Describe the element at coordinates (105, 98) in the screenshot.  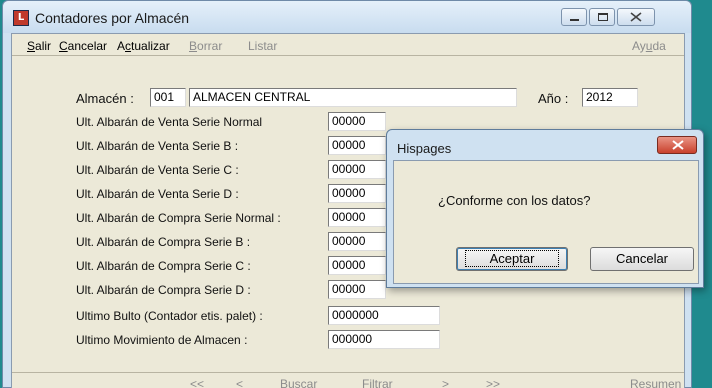
I see `almacen-label: Almacén :` at that location.